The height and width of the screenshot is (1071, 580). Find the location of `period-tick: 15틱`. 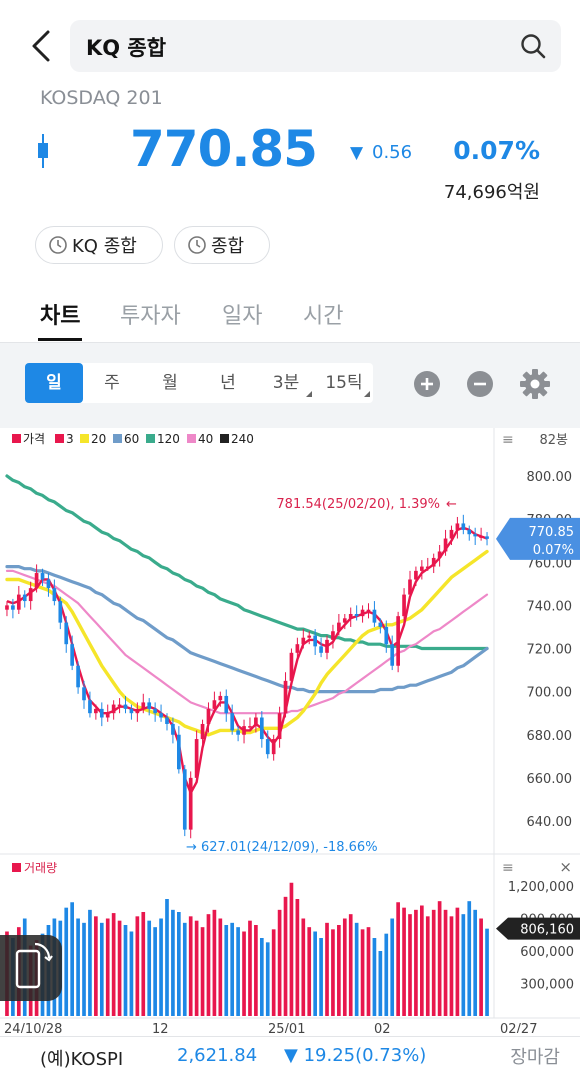

period-tick: 15틱 is located at coordinates (344, 383).